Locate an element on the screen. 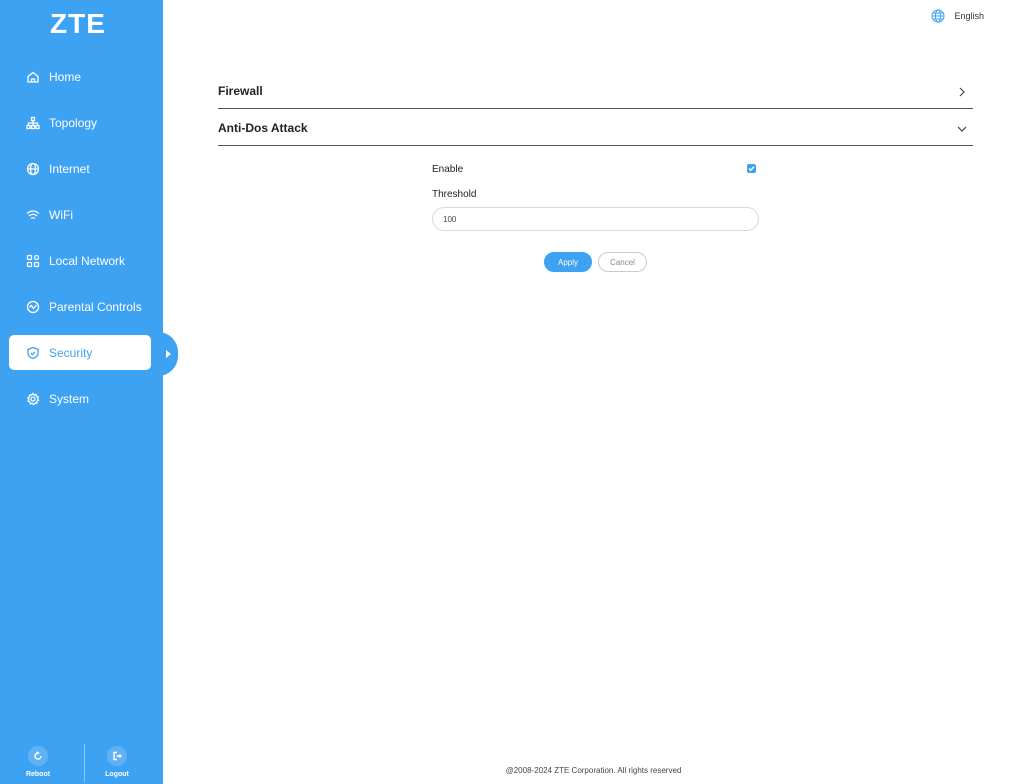 The width and height of the screenshot is (1024, 784). sidebar-item-parental-controls: Parental Controls is located at coordinates (81, 307).